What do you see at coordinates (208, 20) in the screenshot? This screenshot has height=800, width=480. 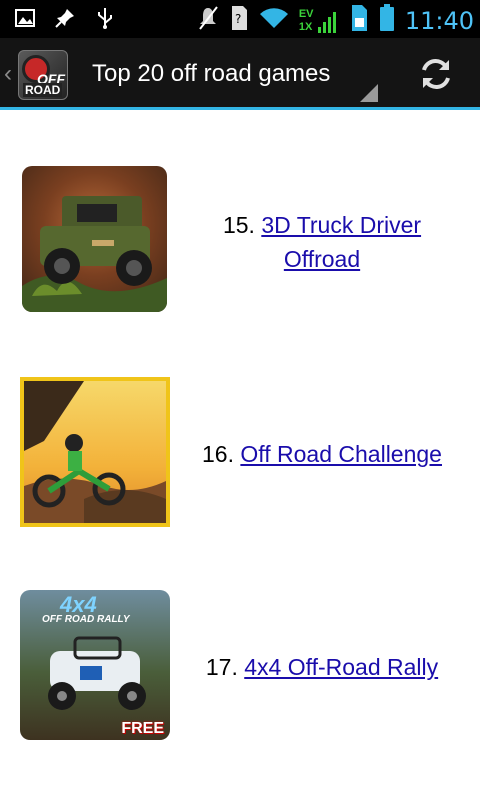 I see `mute-icon` at bounding box center [208, 20].